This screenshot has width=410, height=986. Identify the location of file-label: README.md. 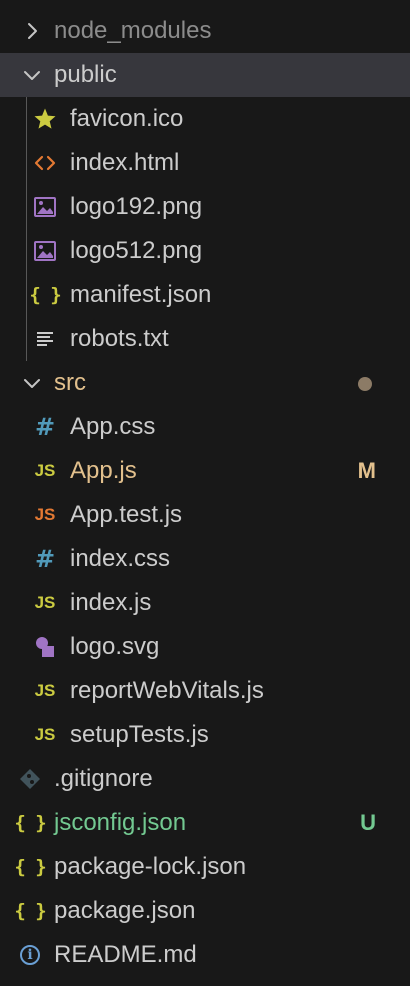
(125, 954).